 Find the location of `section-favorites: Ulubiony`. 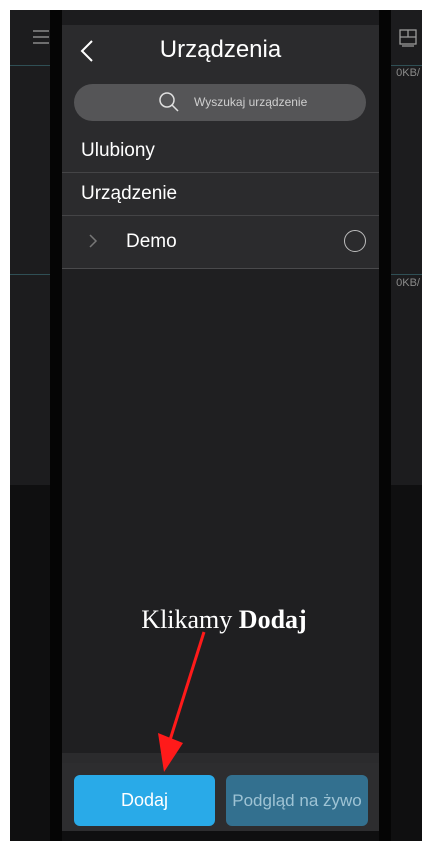

section-favorites: Ulubiony is located at coordinates (220, 151).